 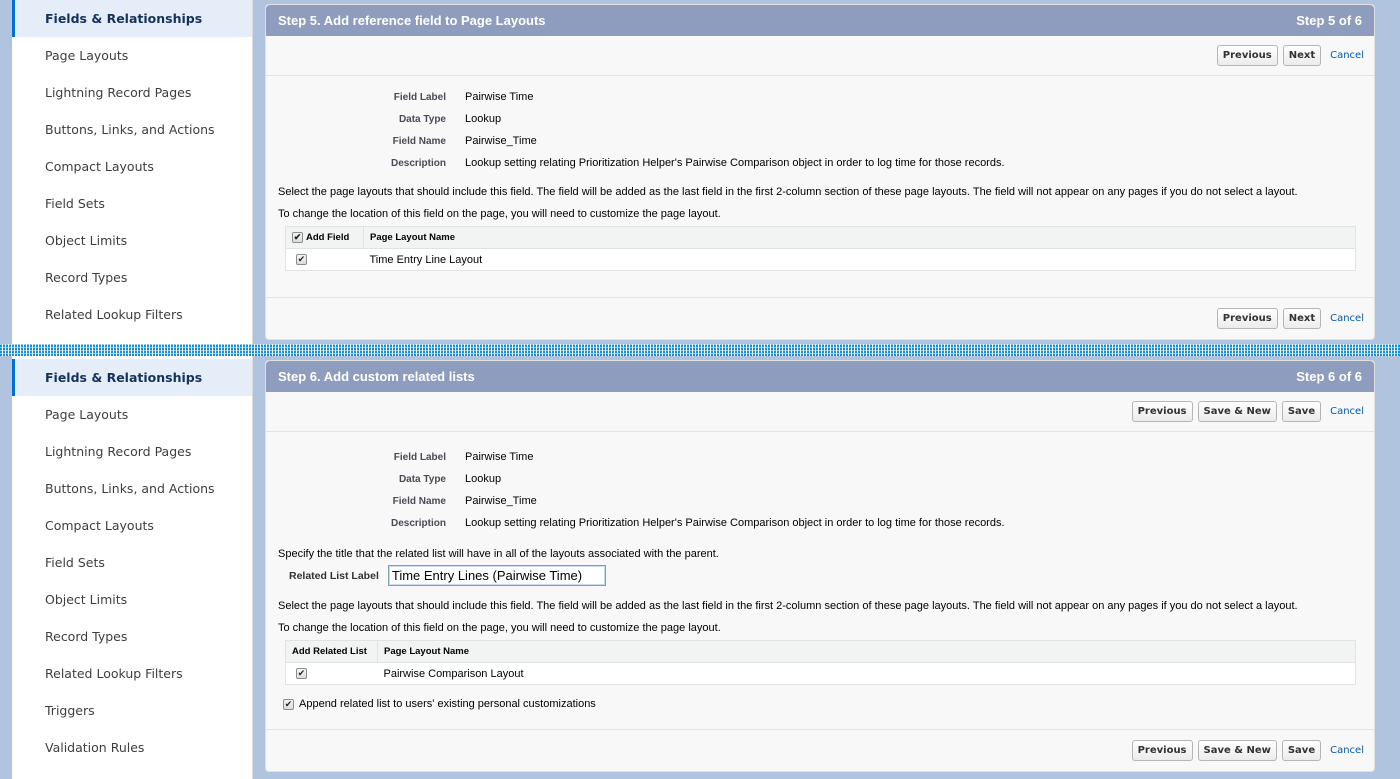 I want to click on add-field-header: ✔ Add Field, so click(x=324, y=238).